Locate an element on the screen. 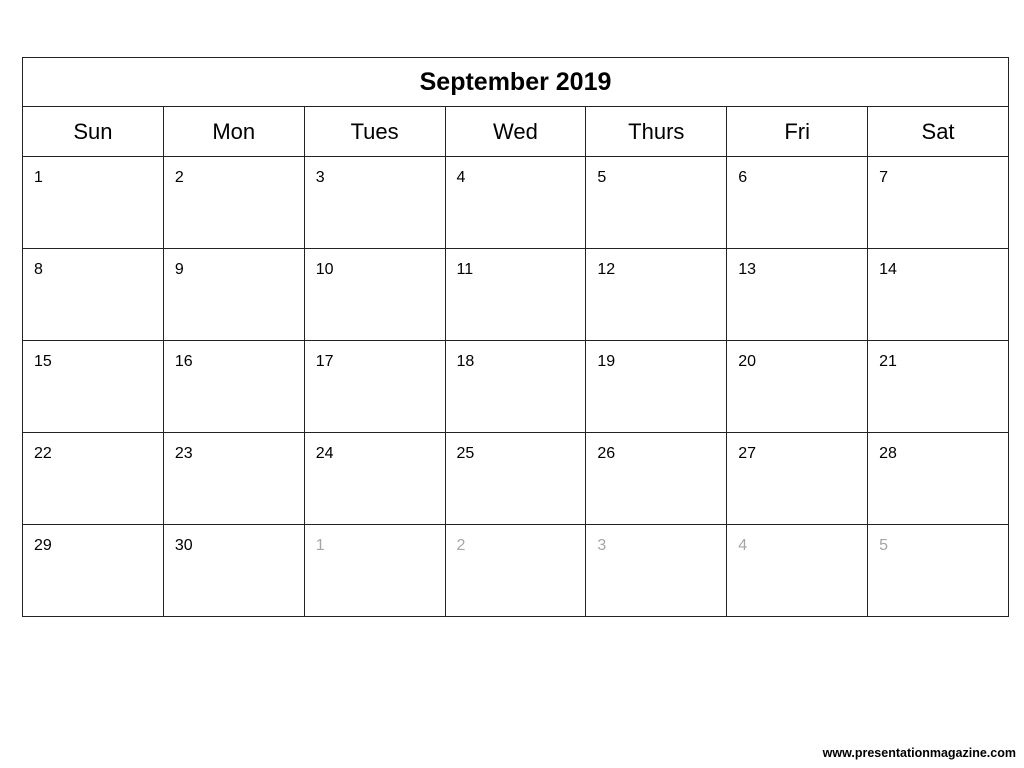 The width and height of the screenshot is (1024, 768). day-cell: 6 is located at coordinates (797, 202).